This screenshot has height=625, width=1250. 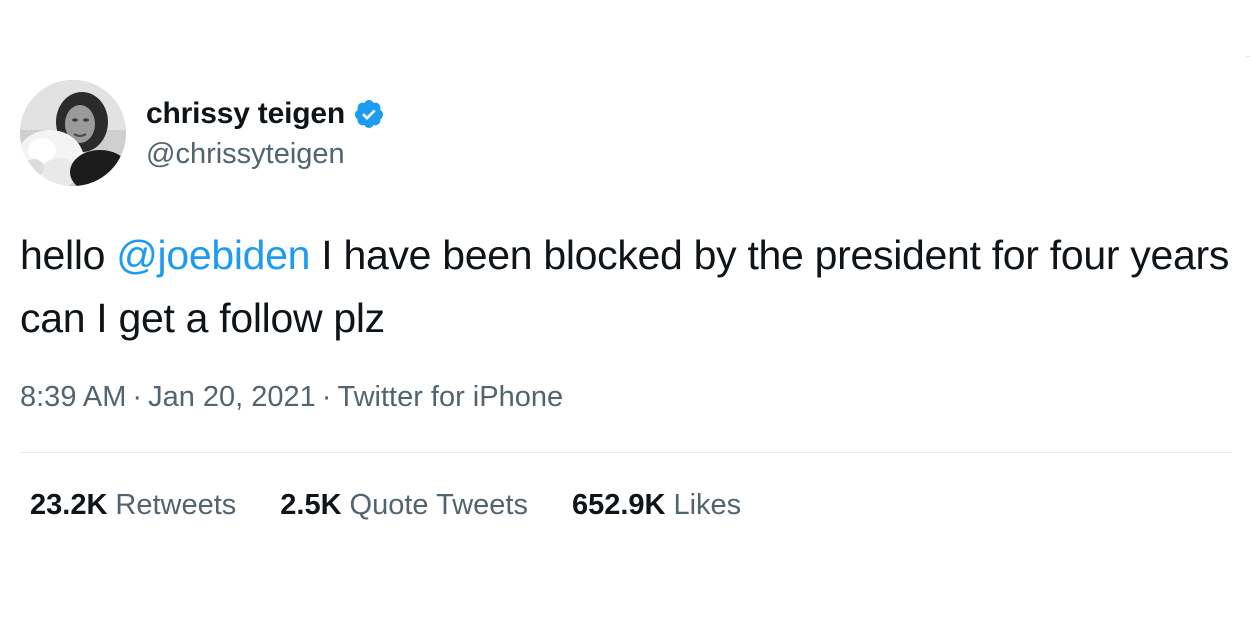 I want to click on avatar, so click(x=73, y=133).